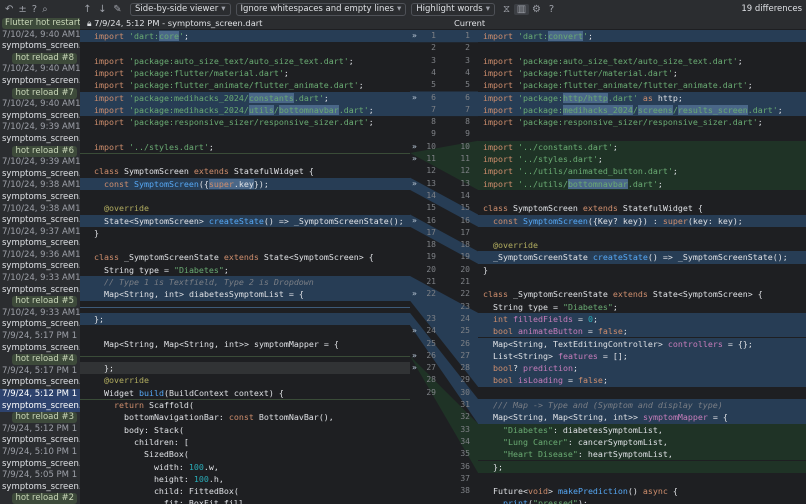 The image size is (806, 504). Describe the element at coordinates (126, 208) in the screenshot. I see `code-line: @override` at that location.